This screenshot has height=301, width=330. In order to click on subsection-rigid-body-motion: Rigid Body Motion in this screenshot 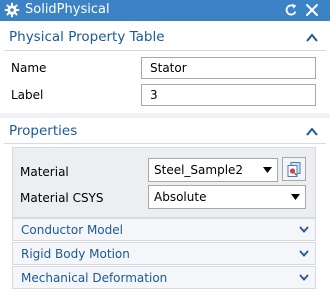, I will do `click(164, 253)`.